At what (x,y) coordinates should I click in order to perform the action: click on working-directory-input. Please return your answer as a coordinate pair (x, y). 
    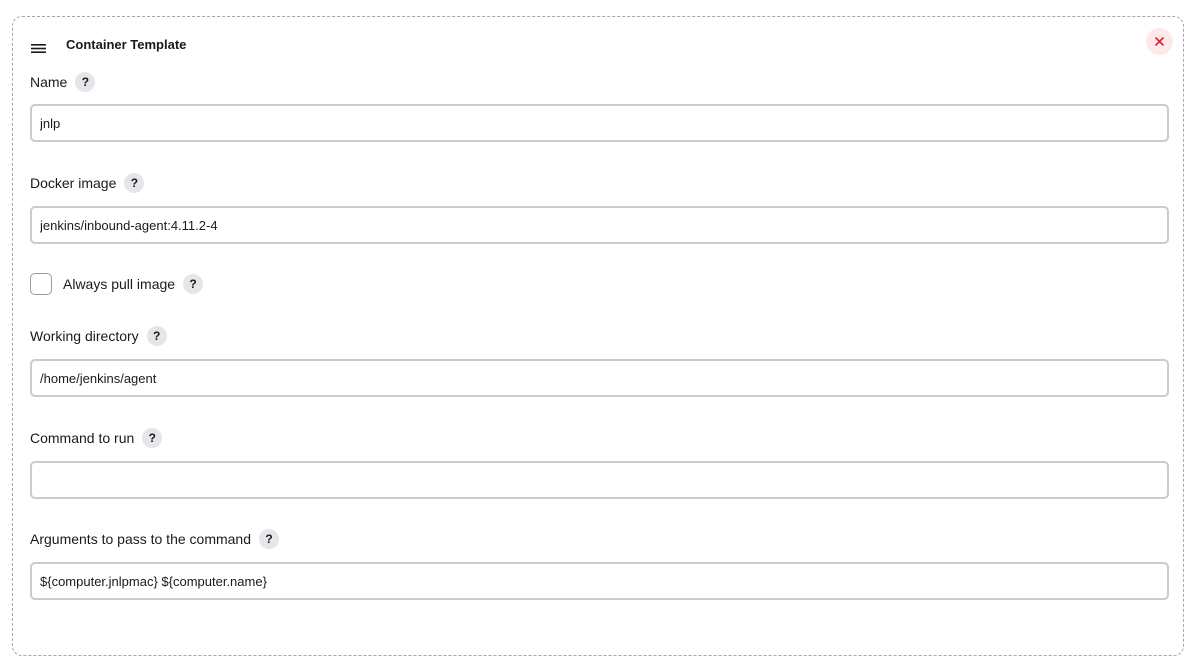
    Looking at the image, I should click on (599, 378).